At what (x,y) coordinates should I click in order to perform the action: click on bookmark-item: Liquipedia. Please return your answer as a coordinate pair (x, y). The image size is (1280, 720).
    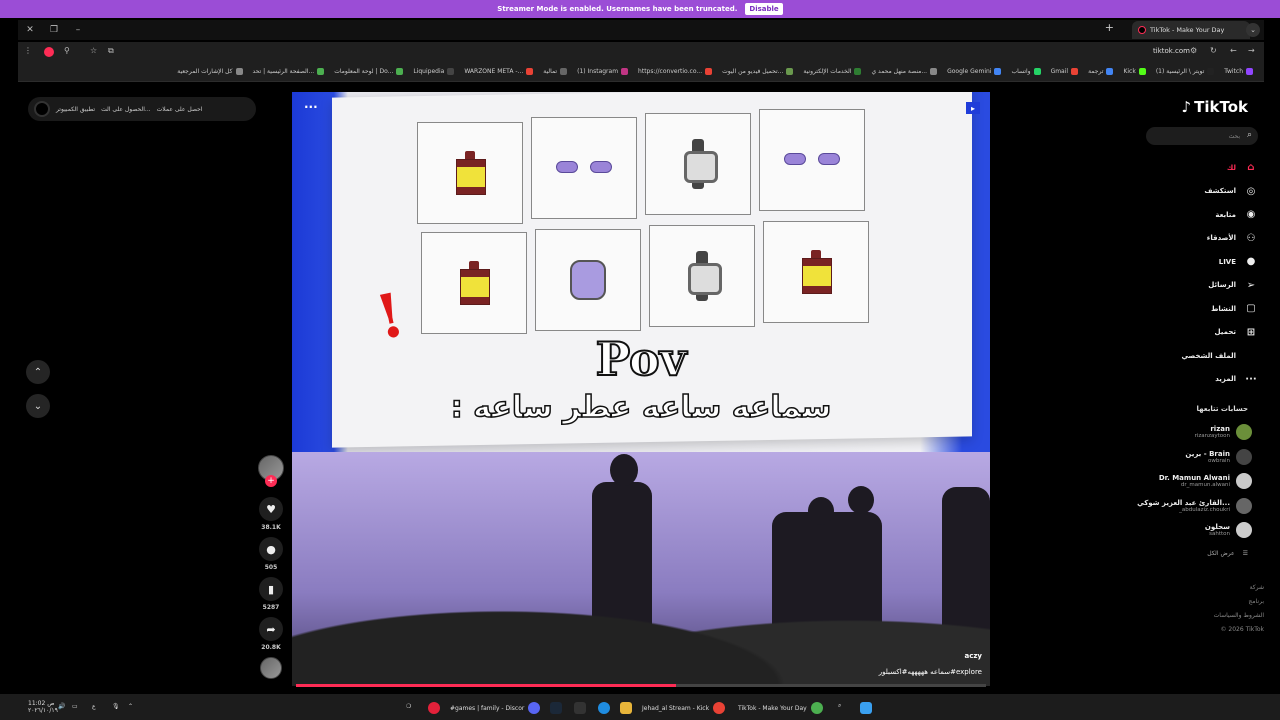
    Looking at the image, I should click on (433, 71).